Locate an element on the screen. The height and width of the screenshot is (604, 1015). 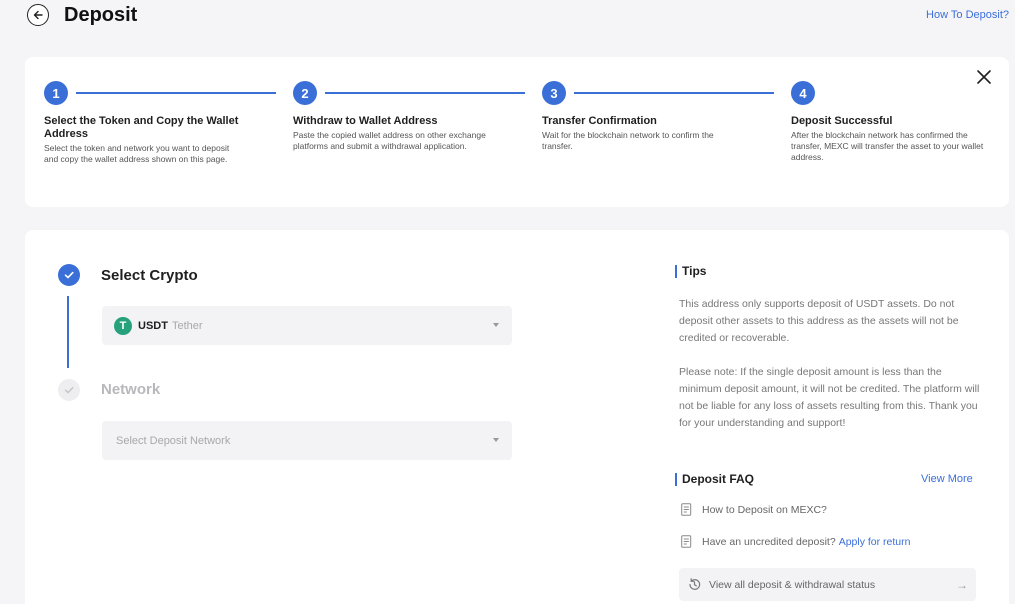
step-number: 3 is located at coordinates (554, 93).